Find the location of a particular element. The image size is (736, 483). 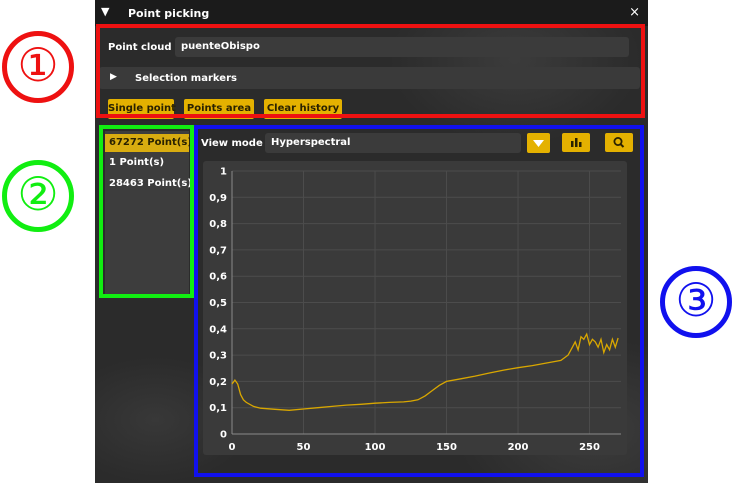

annotation-marker-3: ③ is located at coordinates (696, 302).